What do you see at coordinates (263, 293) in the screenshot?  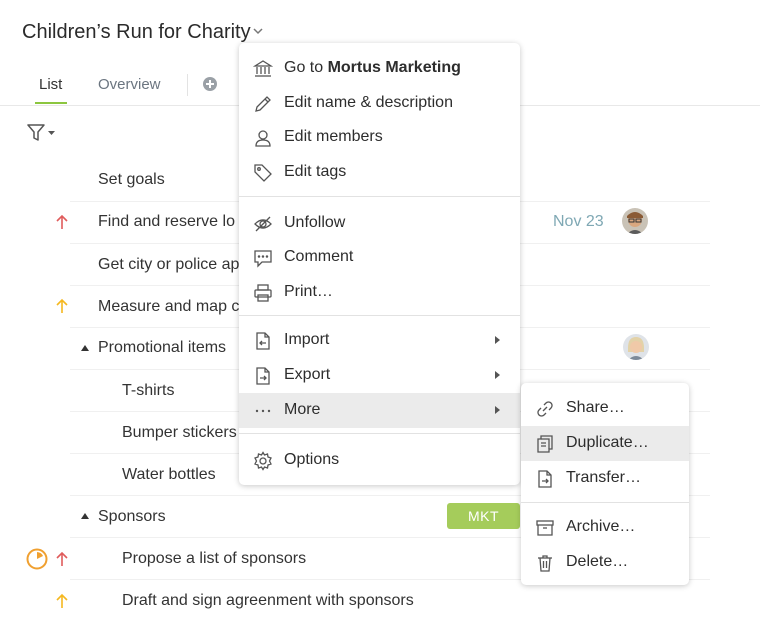 I see `printer-icon` at bounding box center [263, 293].